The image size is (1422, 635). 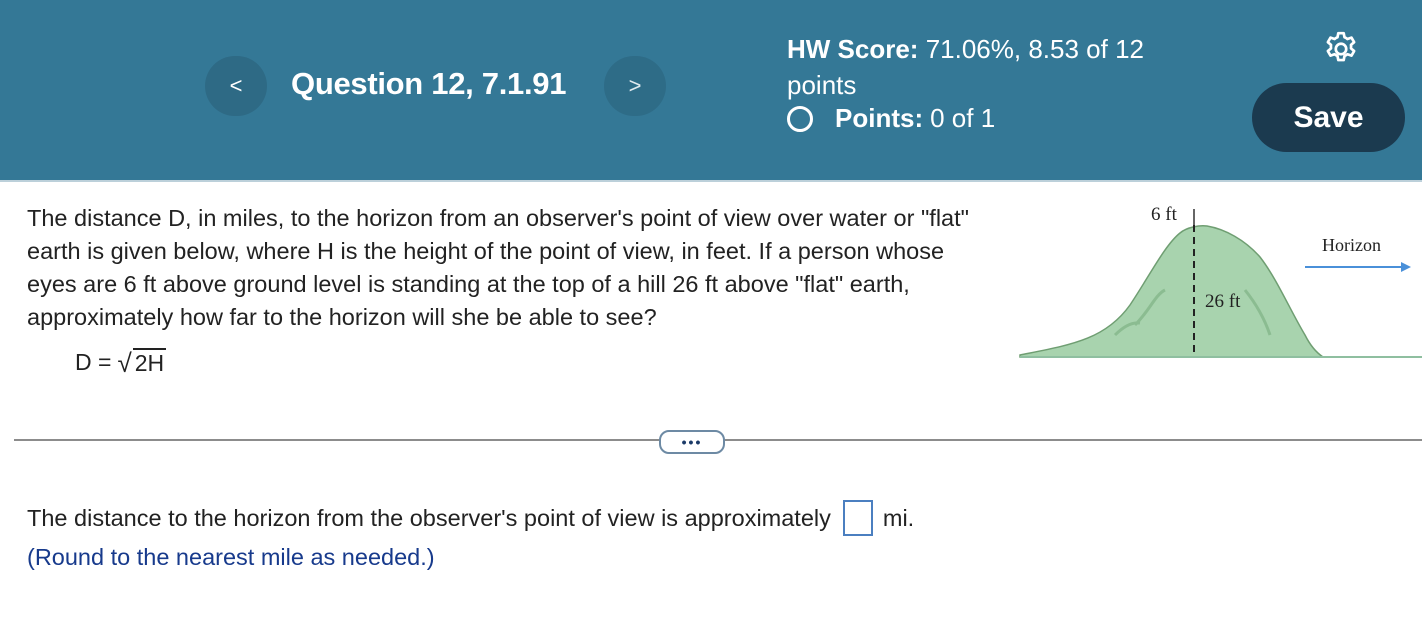 I want to click on hw-score-value: 71.06%, 8.53 of 12, so click(x=1034, y=49).